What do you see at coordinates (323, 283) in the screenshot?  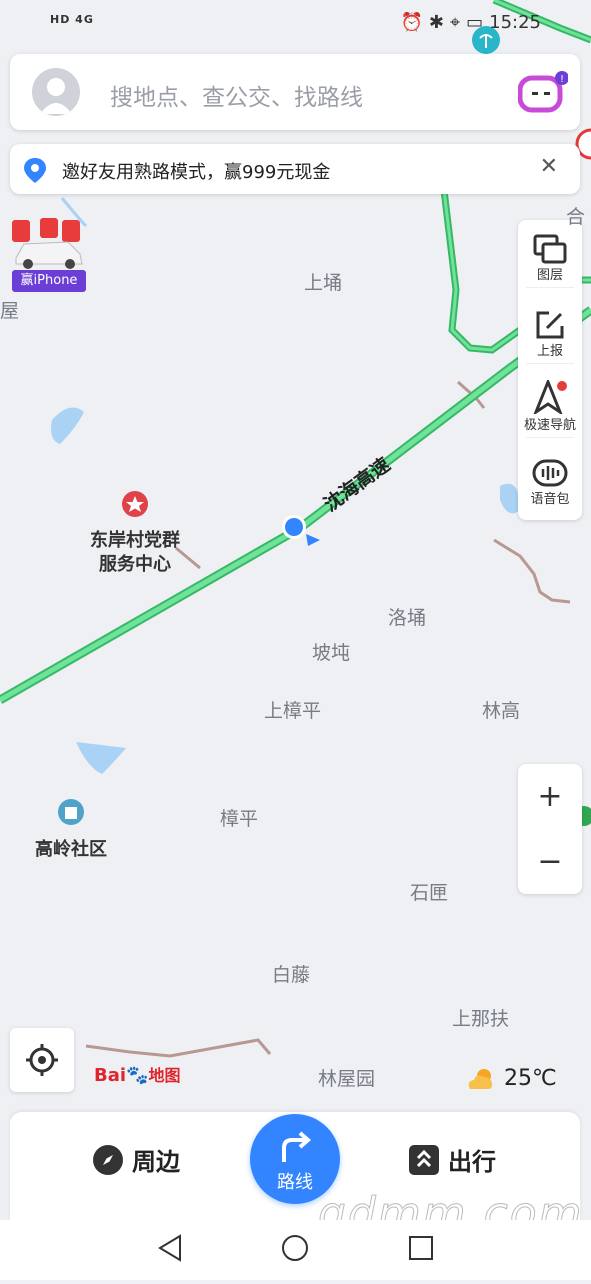 I see `place-label: 上埇` at bounding box center [323, 283].